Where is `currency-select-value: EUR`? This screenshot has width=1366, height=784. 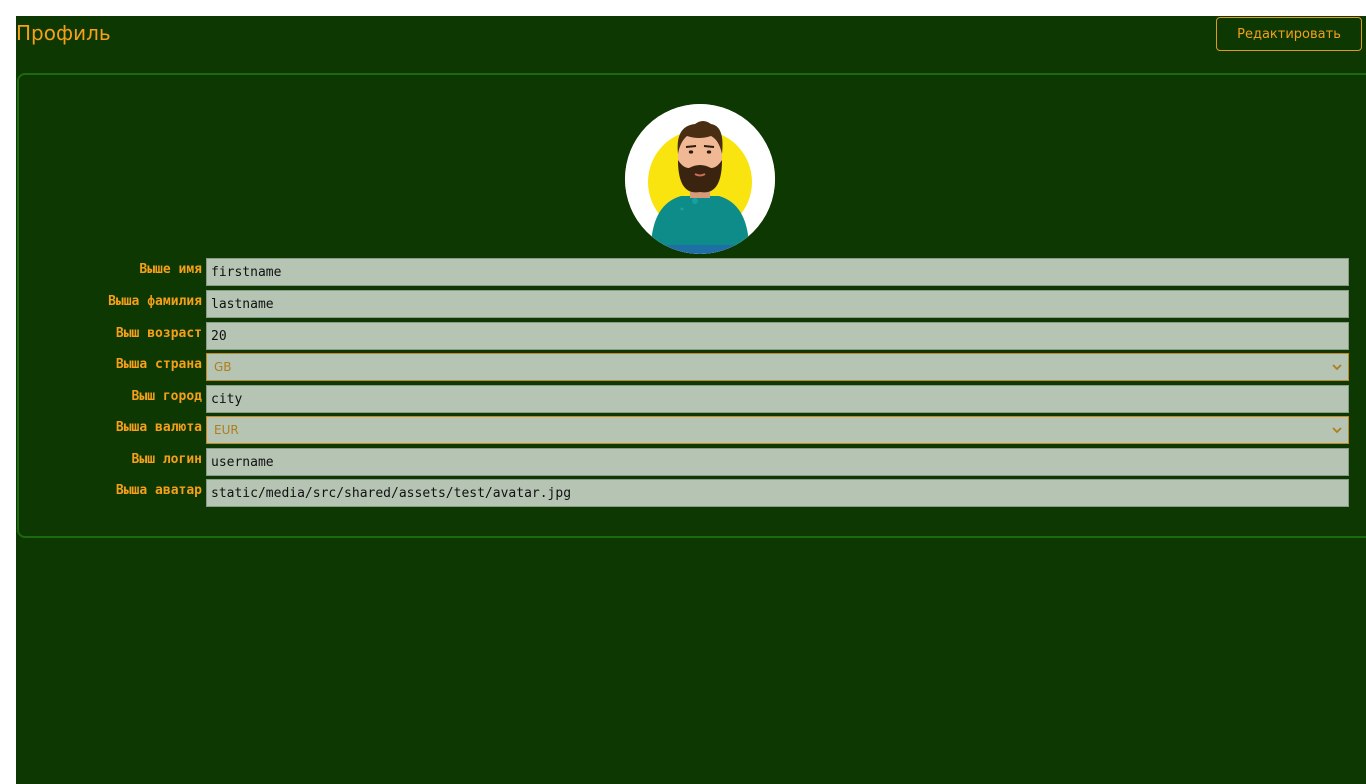
currency-select-value: EUR is located at coordinates (226, 430).